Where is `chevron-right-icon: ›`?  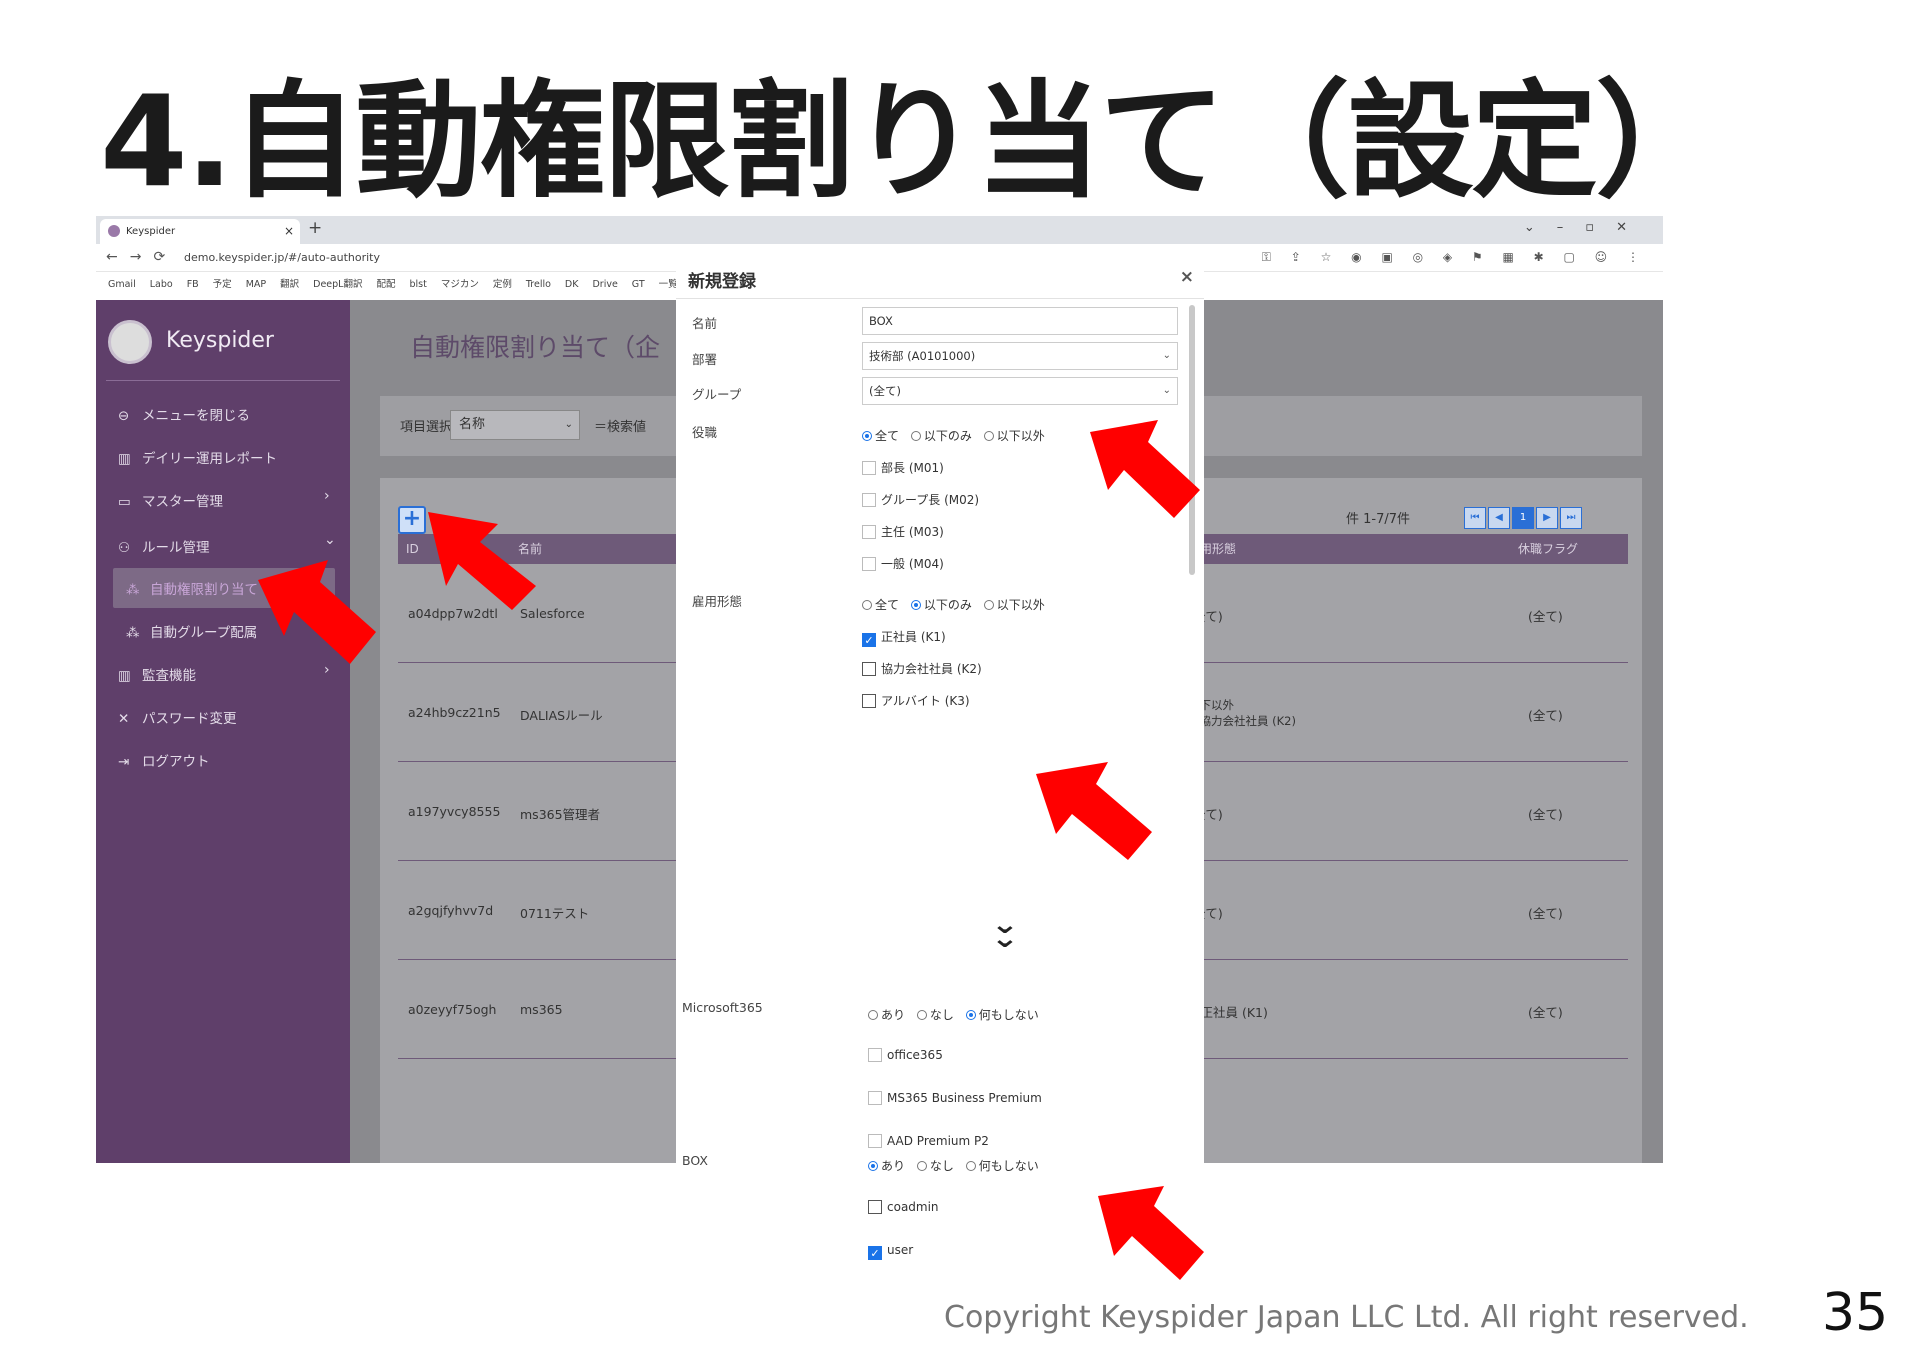 chevron-right-icon: › is located at coordinates (327, 496).